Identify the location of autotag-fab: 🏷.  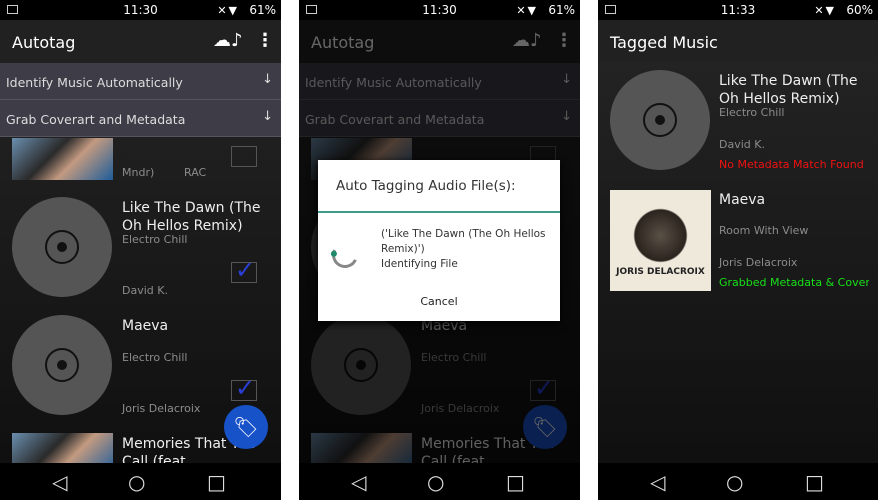
(246, 427).